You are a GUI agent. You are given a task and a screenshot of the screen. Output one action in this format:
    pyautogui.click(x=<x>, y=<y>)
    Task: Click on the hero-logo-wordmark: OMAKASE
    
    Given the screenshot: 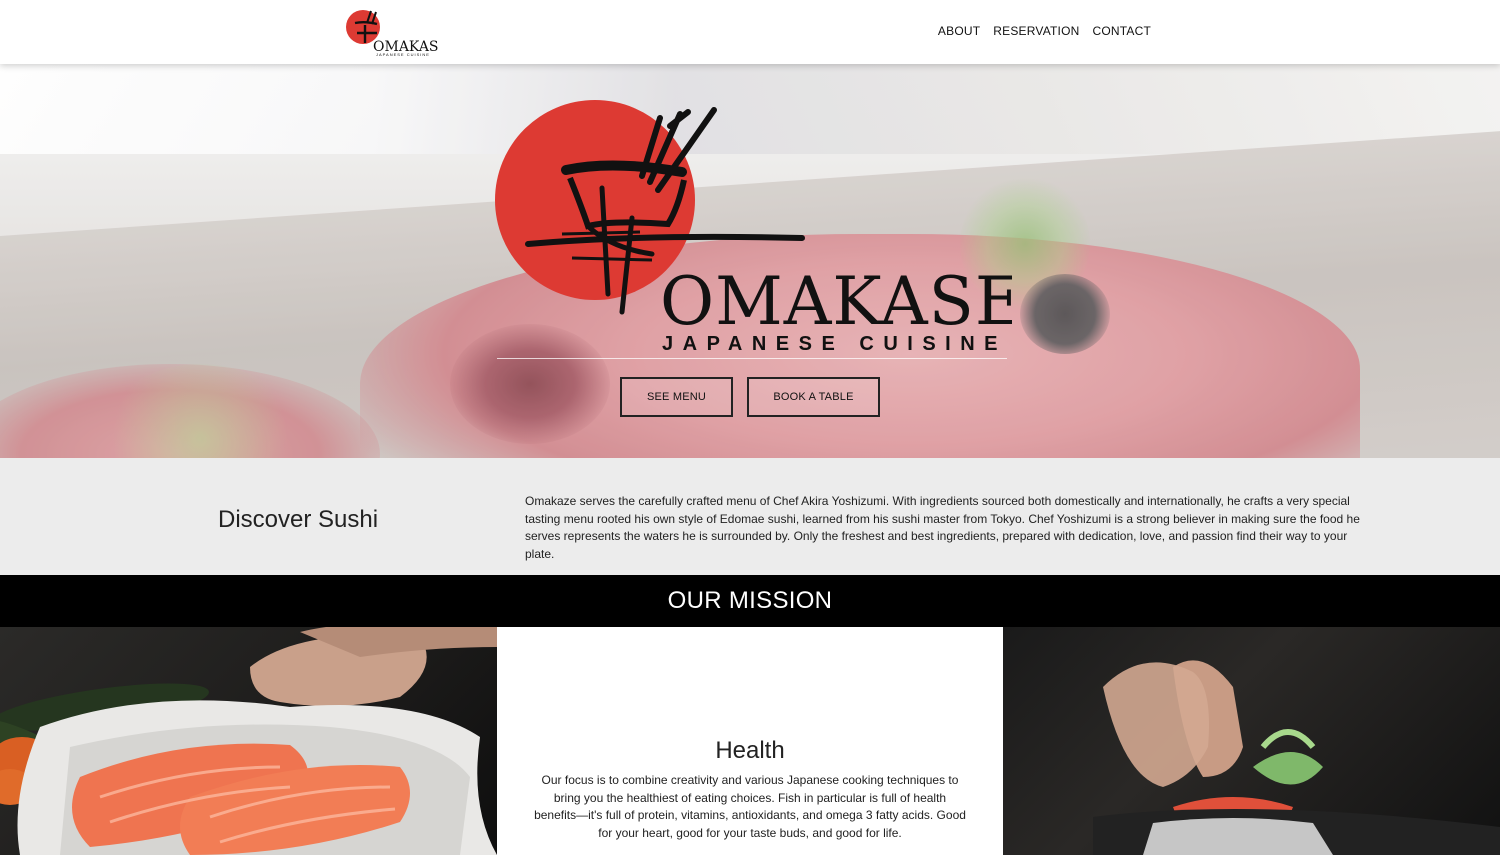 What is the action you would take?
    pyautogui.click(x=836, y=301)
    